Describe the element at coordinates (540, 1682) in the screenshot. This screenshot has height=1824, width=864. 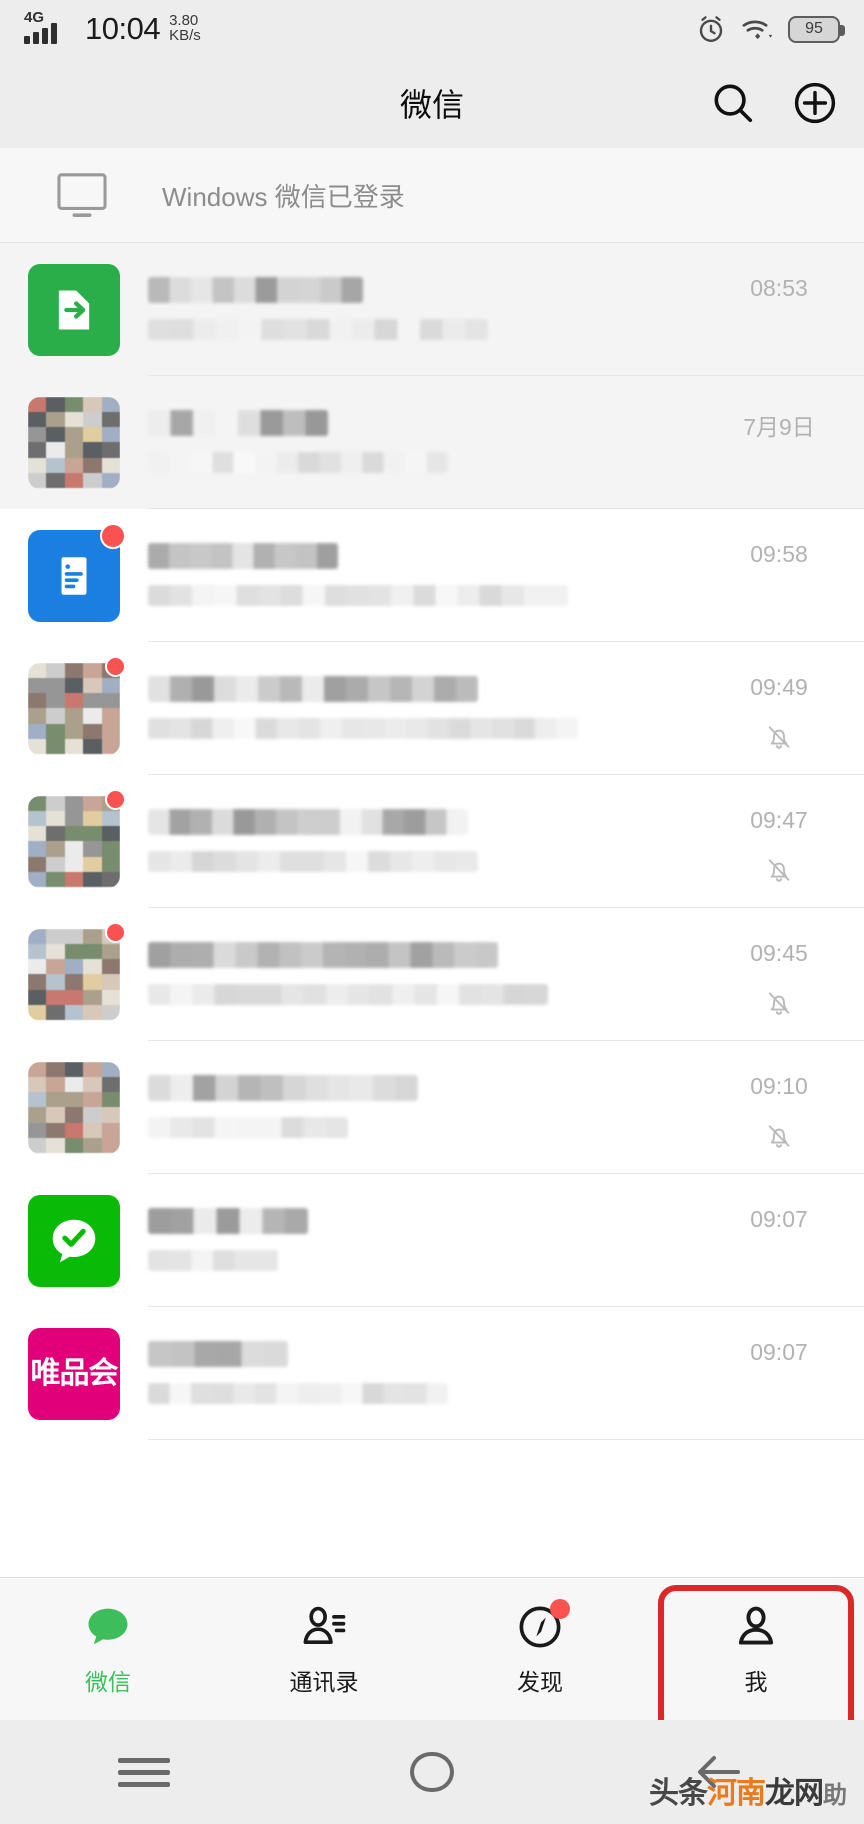
I see `tab-label: 发现` at that location.